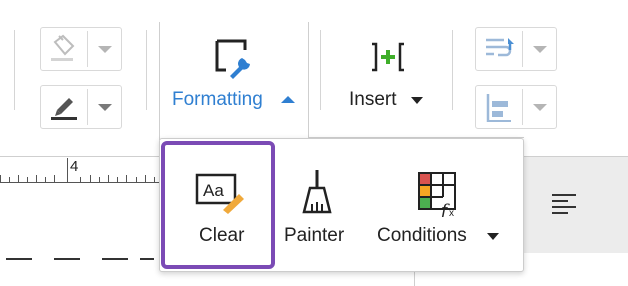 The image size is (628, 286). What do you see at coordinates (235, 61) in the screenshot?
I see `formatting-wrench-icon` at bounding box center [235, 61].